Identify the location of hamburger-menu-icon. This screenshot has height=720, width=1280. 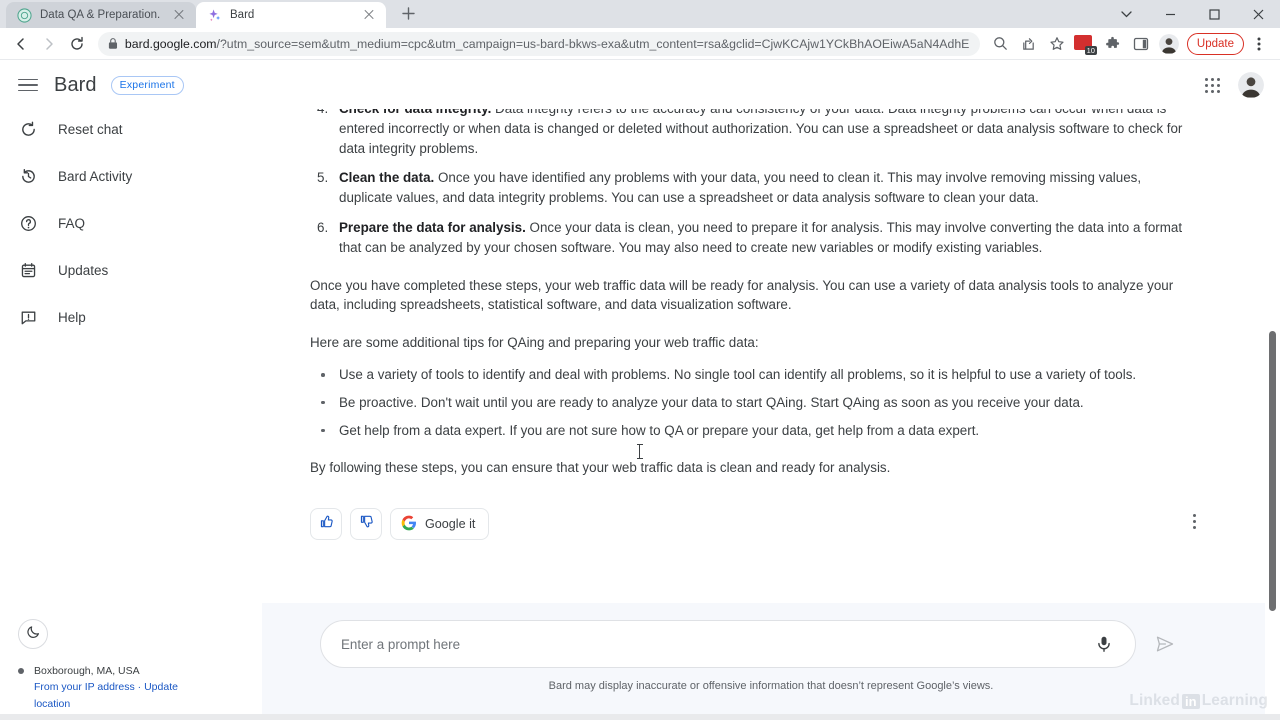
(28, 85).